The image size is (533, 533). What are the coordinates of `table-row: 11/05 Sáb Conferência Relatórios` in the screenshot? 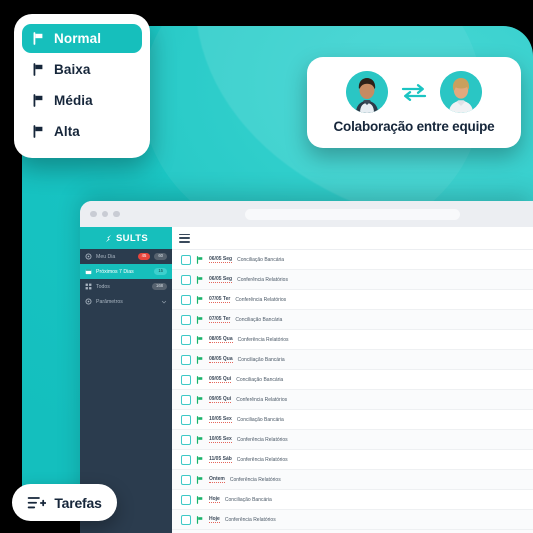 It's located at (352, 460).